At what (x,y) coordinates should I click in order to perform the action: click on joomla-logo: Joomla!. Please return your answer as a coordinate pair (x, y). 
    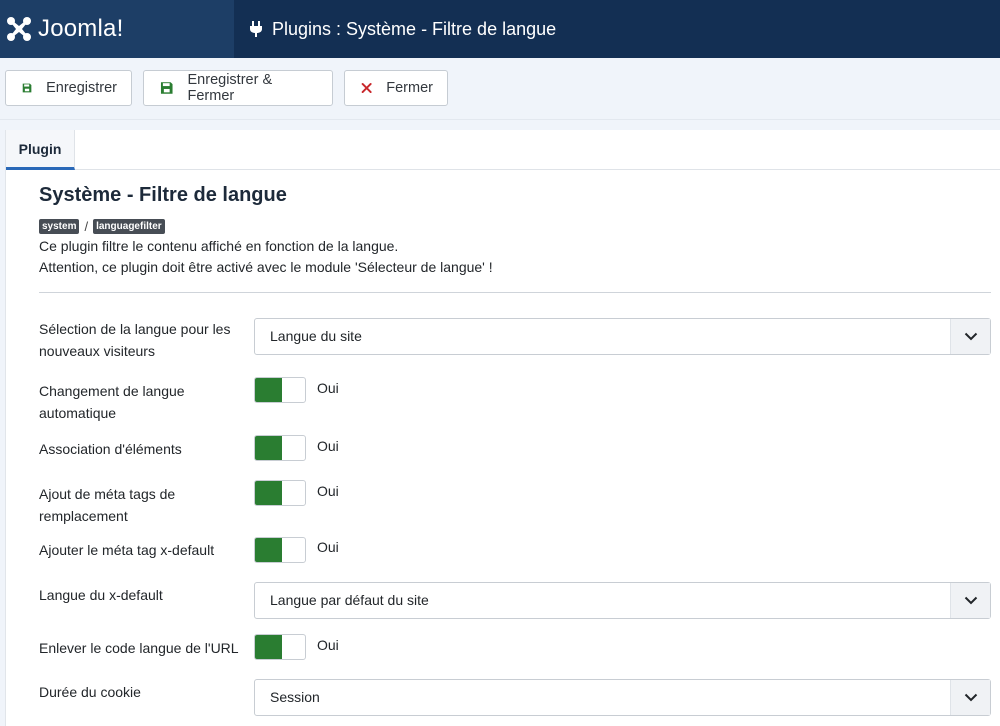
    Looking at the image, I should click on (117, 29).